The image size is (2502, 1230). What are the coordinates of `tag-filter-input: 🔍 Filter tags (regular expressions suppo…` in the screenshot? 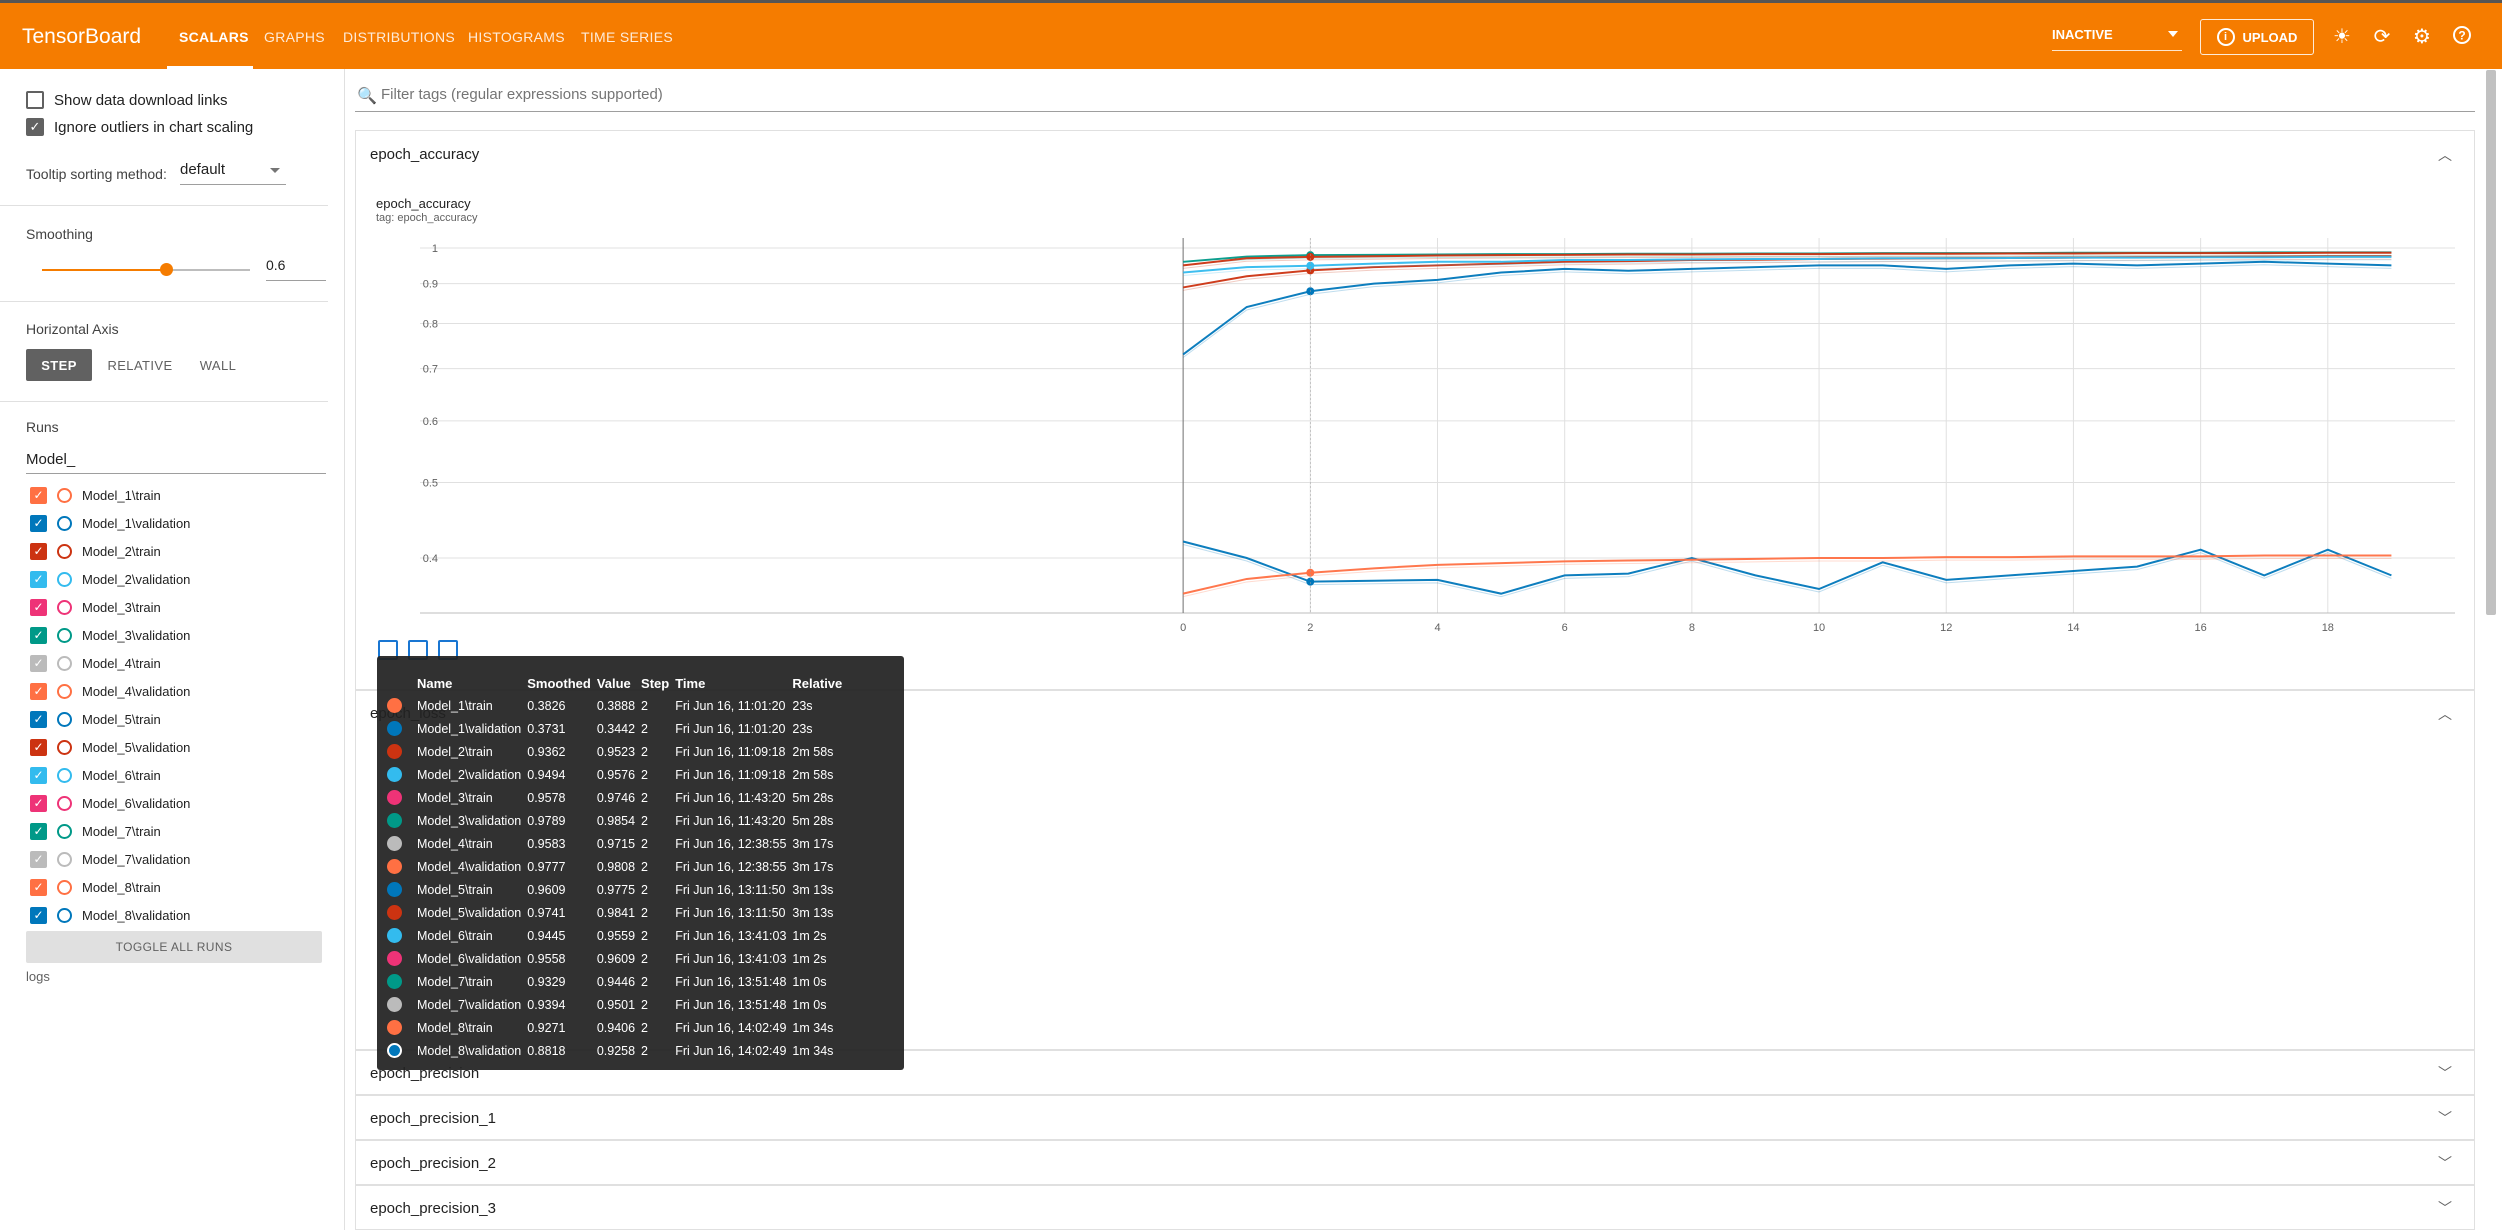 It's located at (1415, 98).